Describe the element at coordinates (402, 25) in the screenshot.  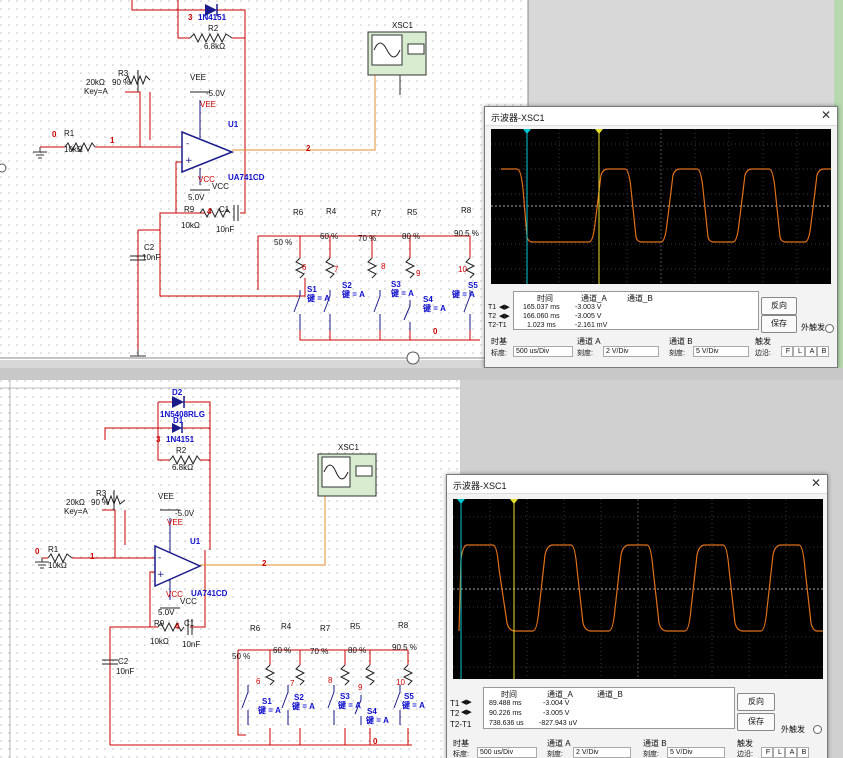
I see `xsc1-label: XSC1` at that location.